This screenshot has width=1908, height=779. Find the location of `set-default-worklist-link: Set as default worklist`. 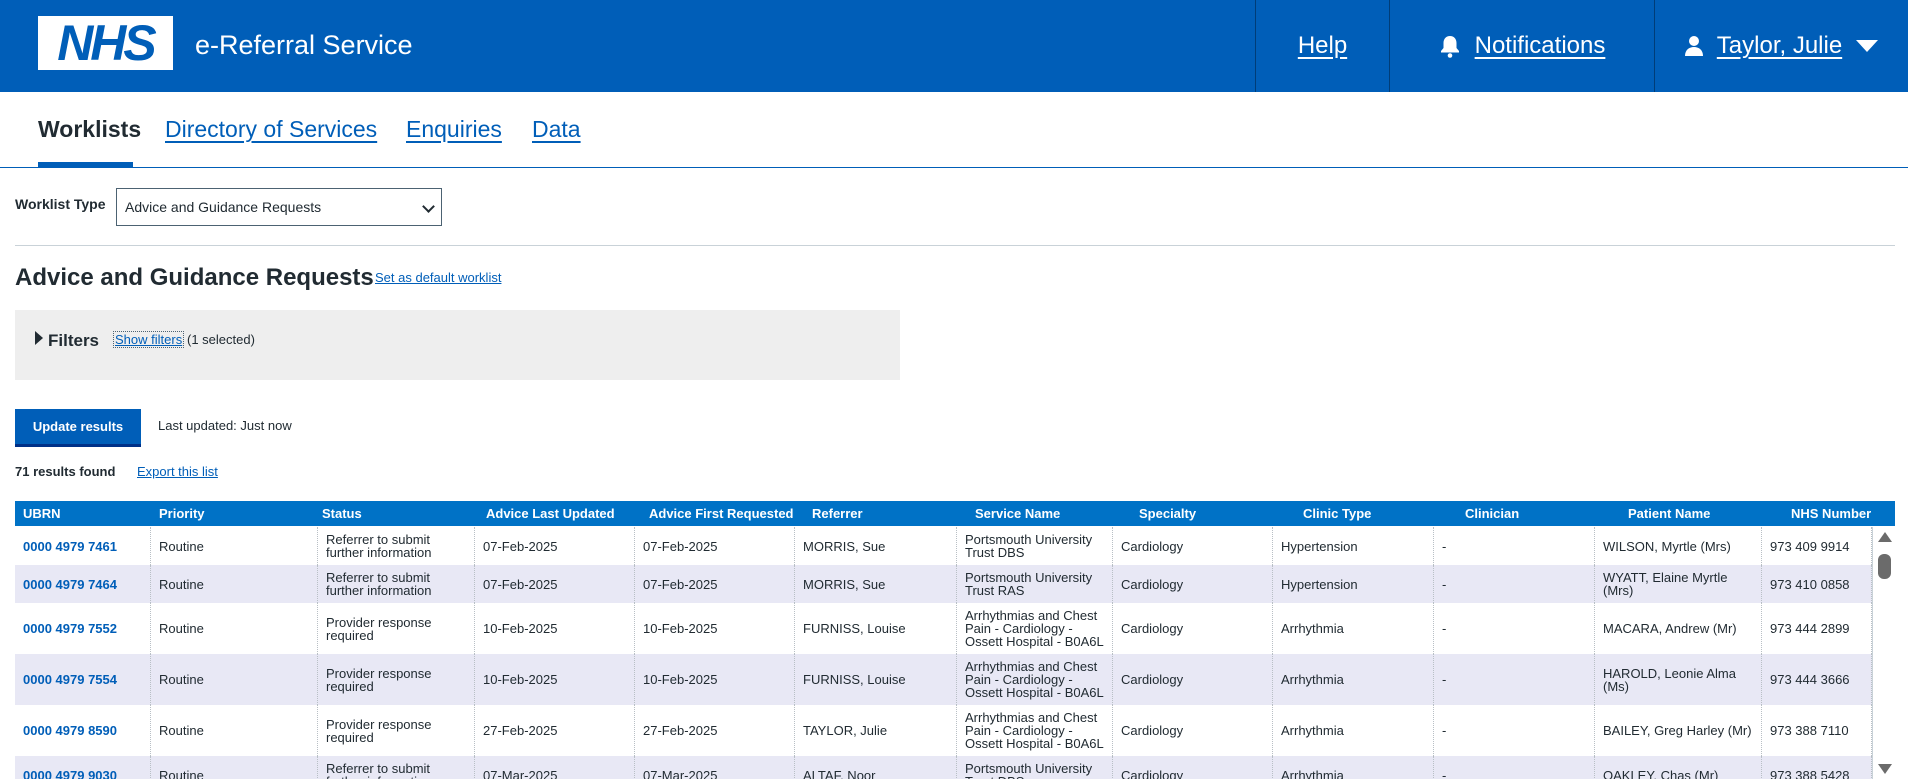

set-default-worklist-link: Set as default worklist is located at coordinates (438, 277).